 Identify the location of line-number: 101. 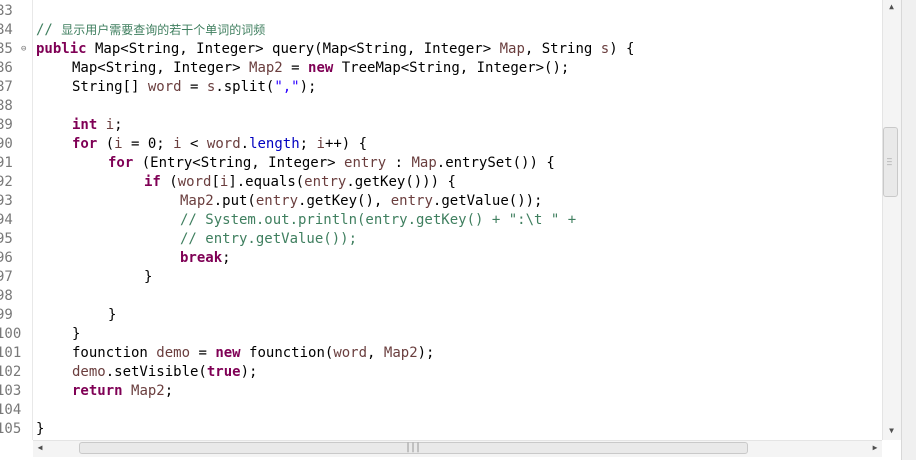
(11, 353).